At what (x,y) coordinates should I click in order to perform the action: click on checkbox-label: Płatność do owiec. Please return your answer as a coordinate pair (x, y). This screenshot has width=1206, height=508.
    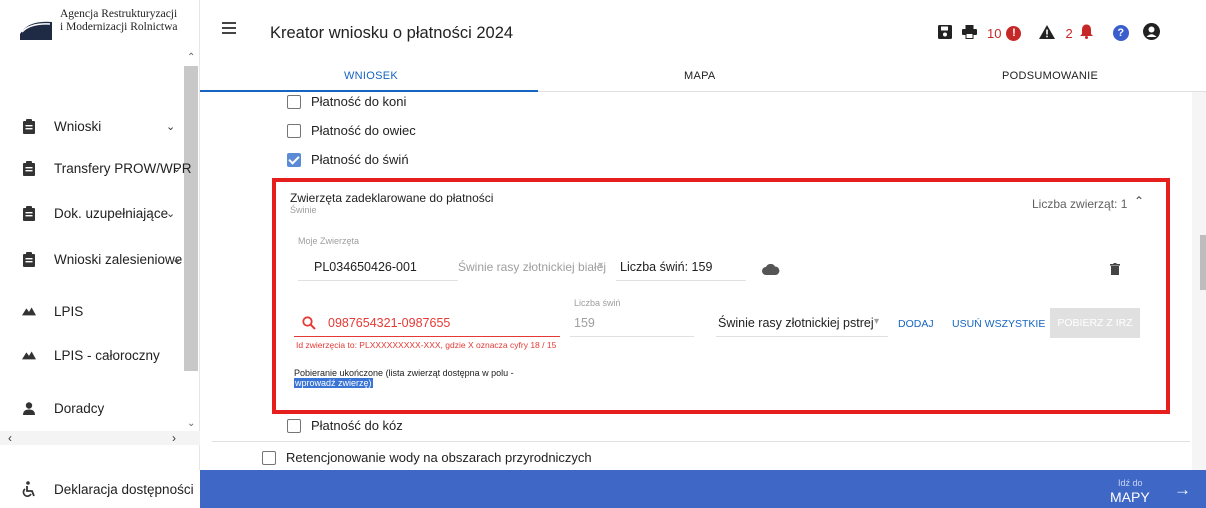
    Looking at the image, I should click on (363, 130).